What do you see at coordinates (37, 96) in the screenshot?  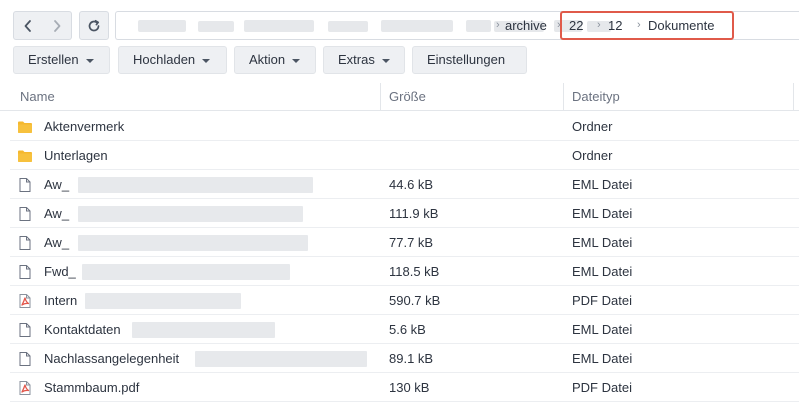 I see `column-header-name: Name` at bounding box center [37, 96].